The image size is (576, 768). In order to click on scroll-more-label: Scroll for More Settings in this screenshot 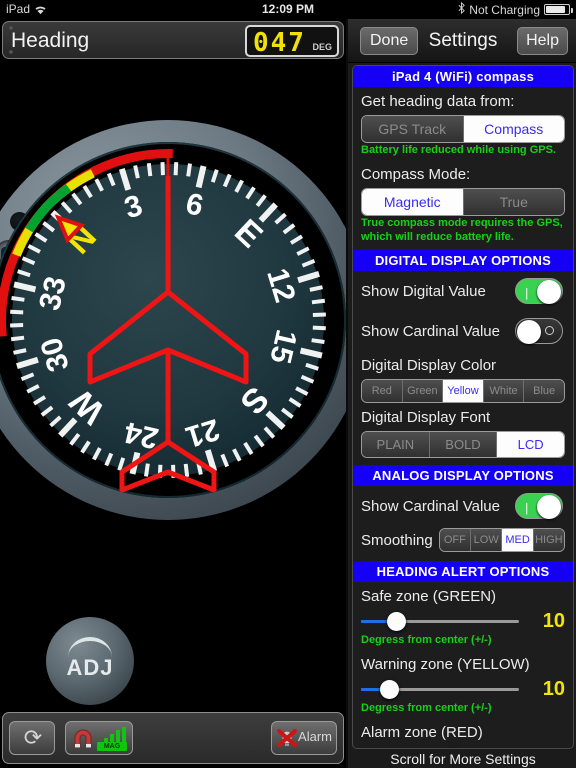, I will do `click(463, 759)`.